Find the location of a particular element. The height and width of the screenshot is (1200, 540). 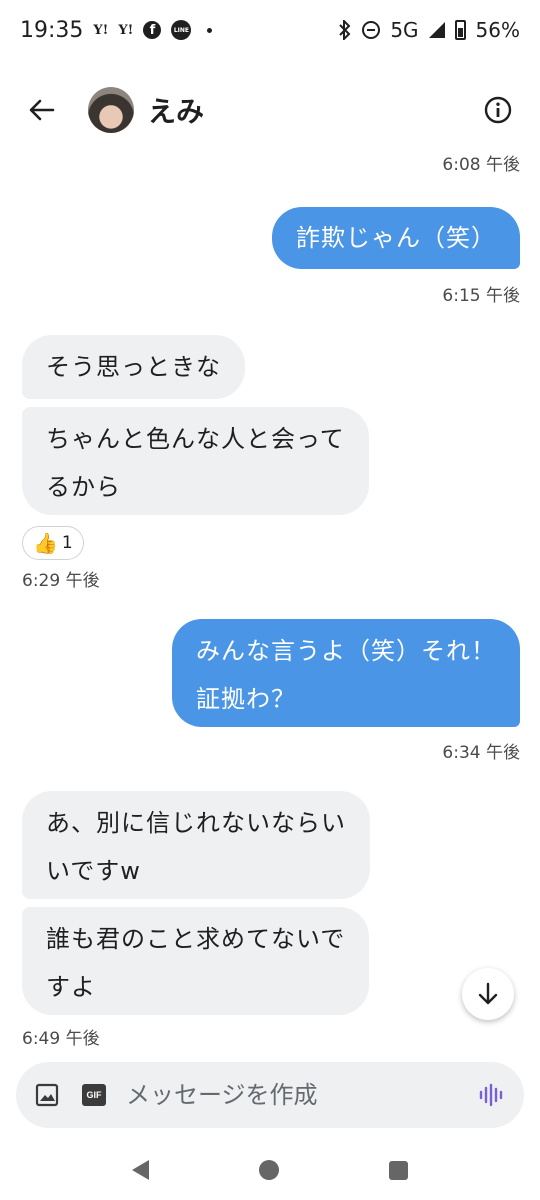

message-text: そう思っときな is located at coordinates (133, 367).